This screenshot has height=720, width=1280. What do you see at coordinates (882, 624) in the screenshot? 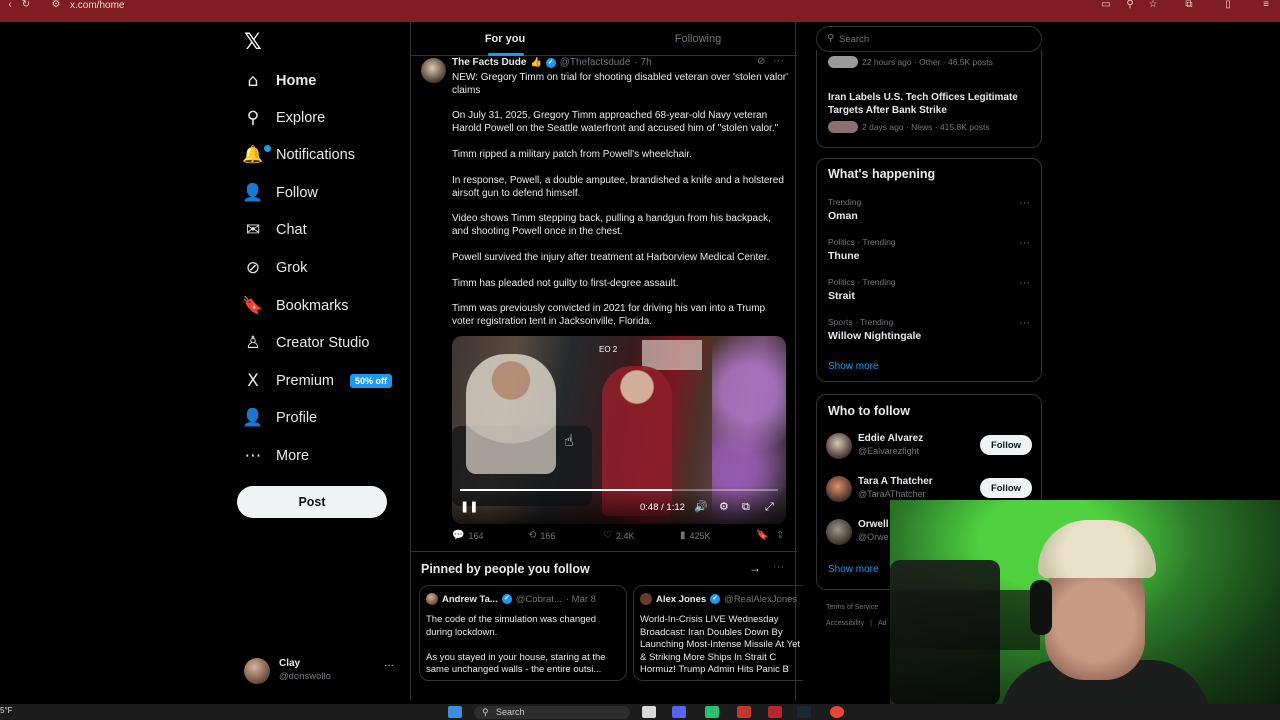
I see `ad-link: Ad` at bounding box center [882, 624].